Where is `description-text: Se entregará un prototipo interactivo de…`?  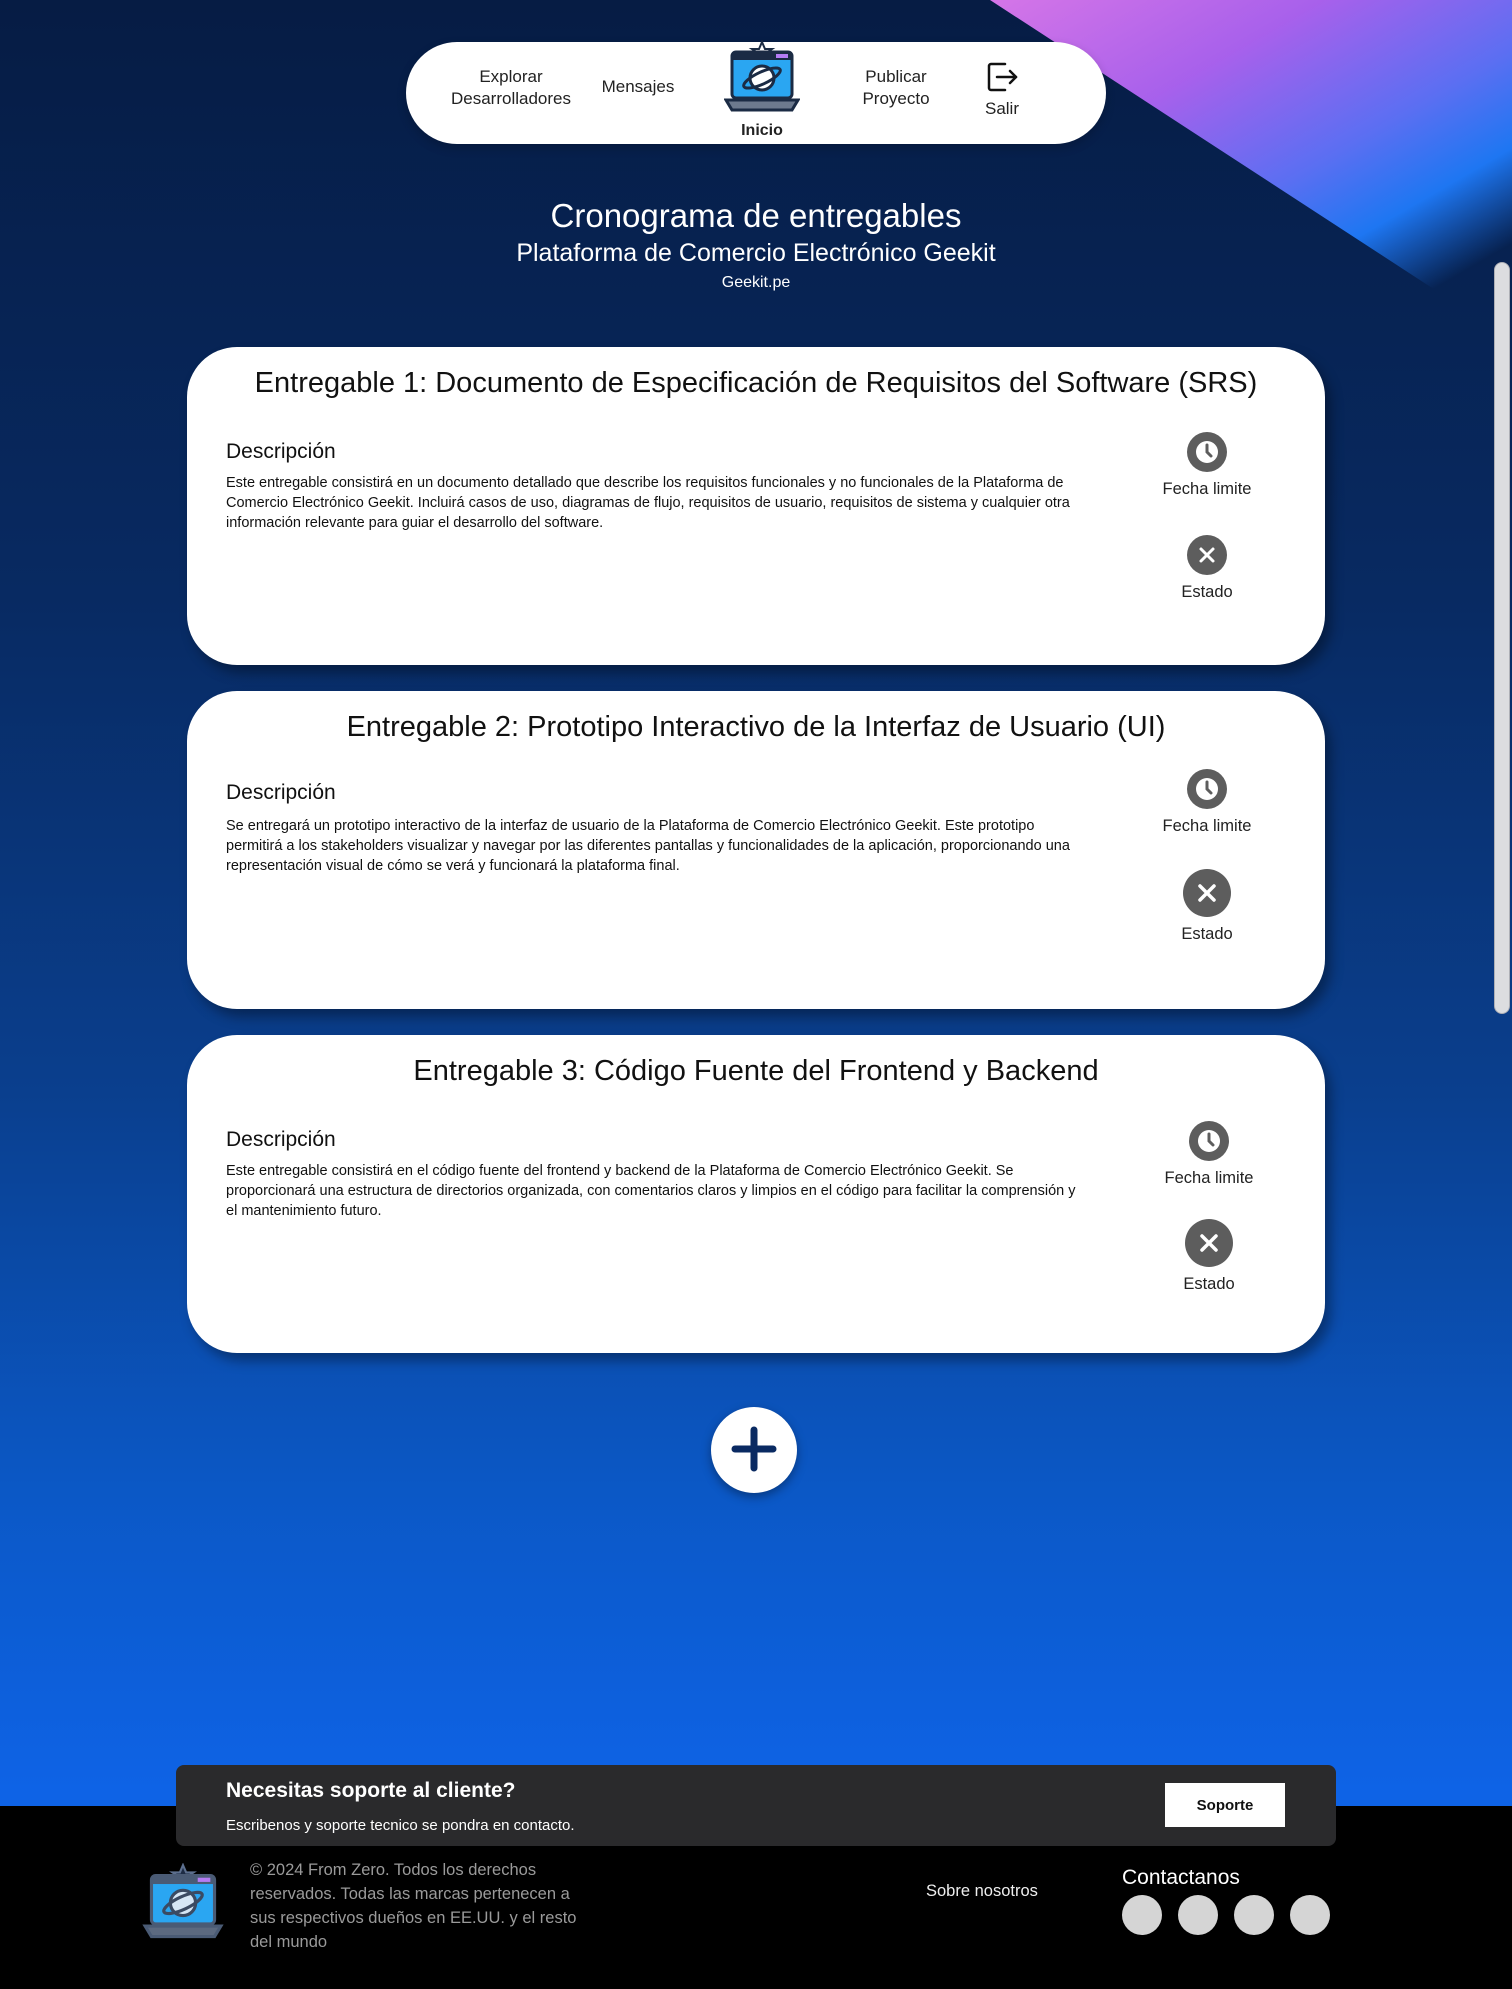
description-text: Se entregará un prototipo interactivo de… is located at coordinates (648, 846).